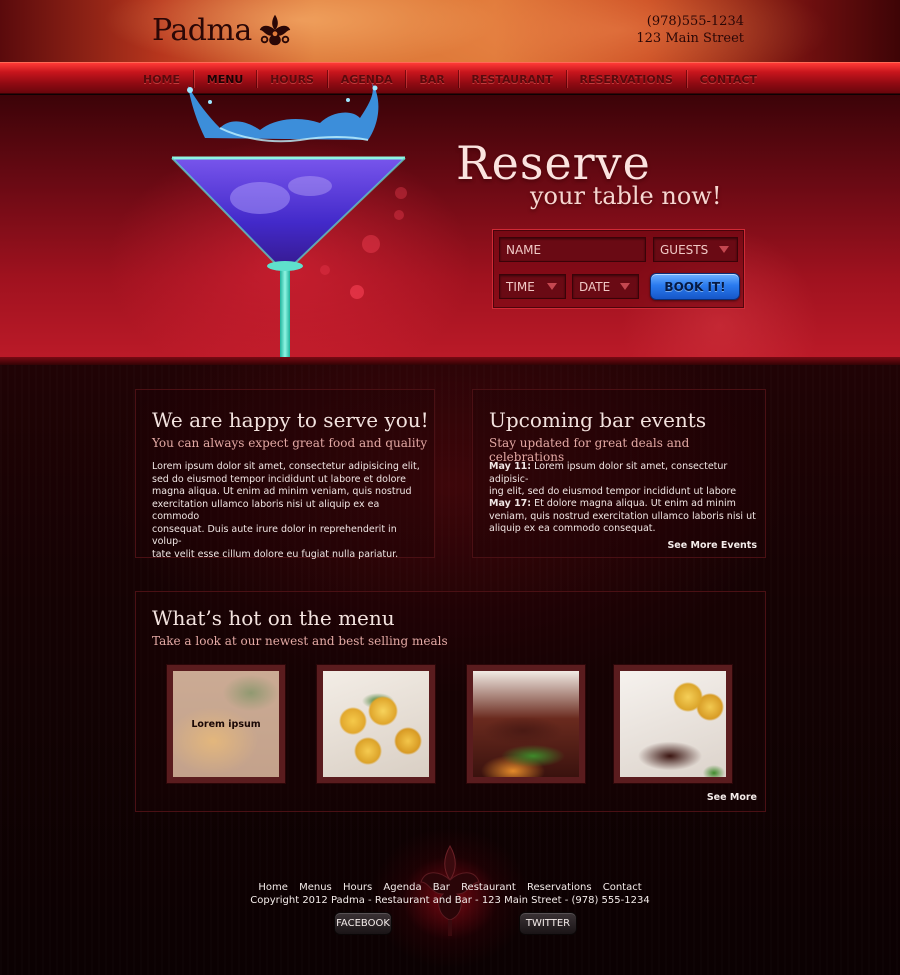 The width and height of the screenshot is (900, 975). I want to click on footer-link-contact: Contact, so click(622, 887).